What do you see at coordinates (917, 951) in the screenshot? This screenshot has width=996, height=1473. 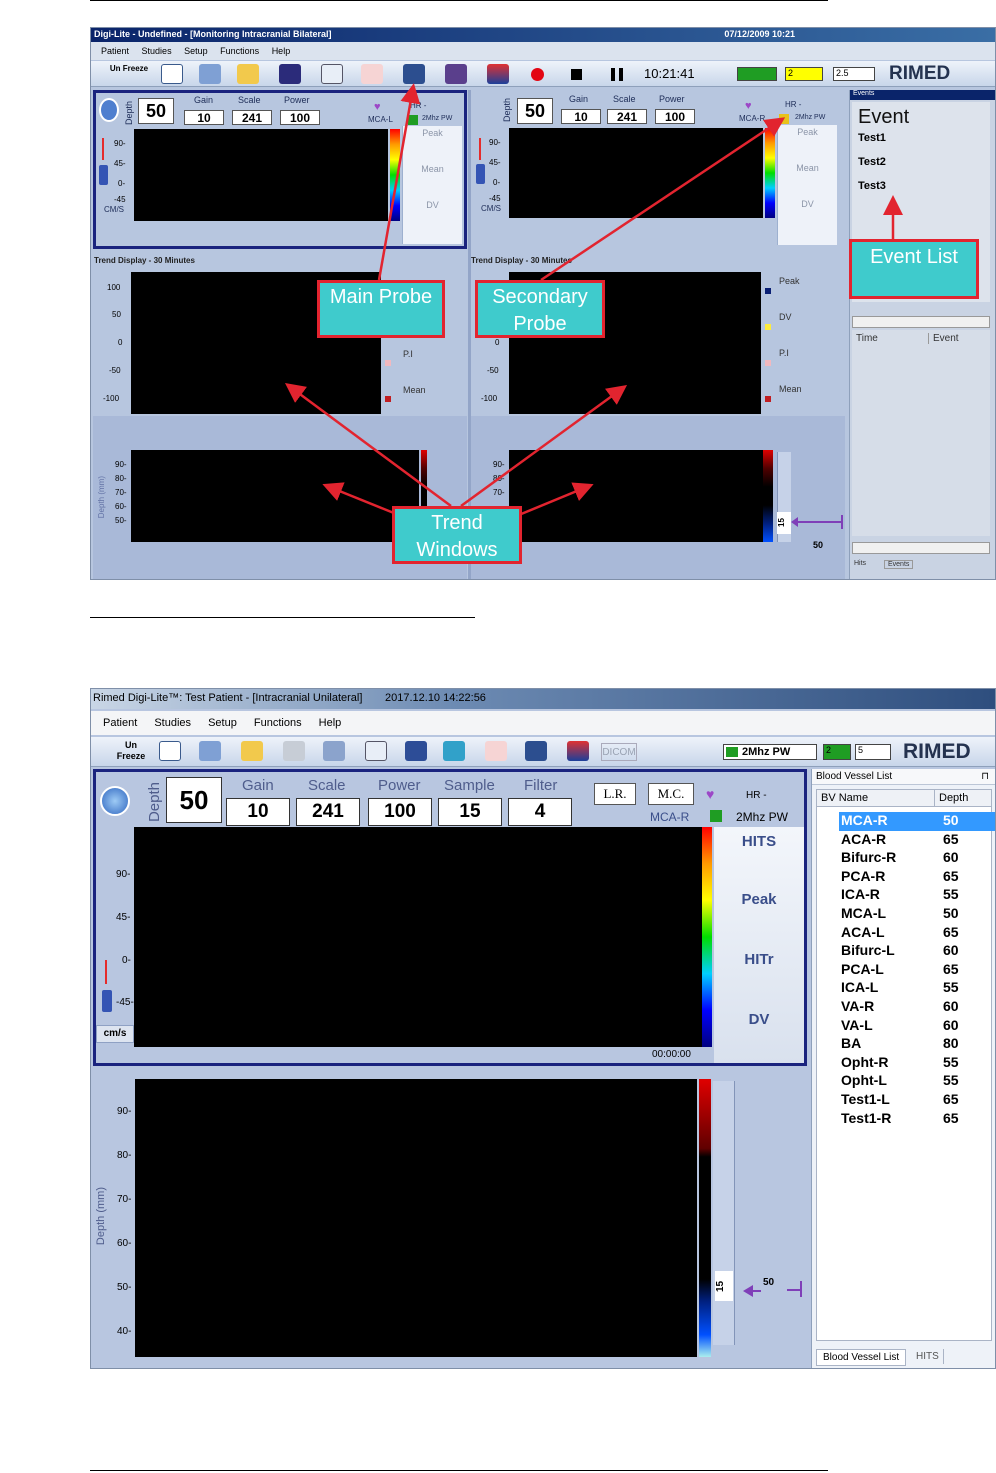 I see `bv-row: Bifurc-L 60` at bounding box center [917, 951].